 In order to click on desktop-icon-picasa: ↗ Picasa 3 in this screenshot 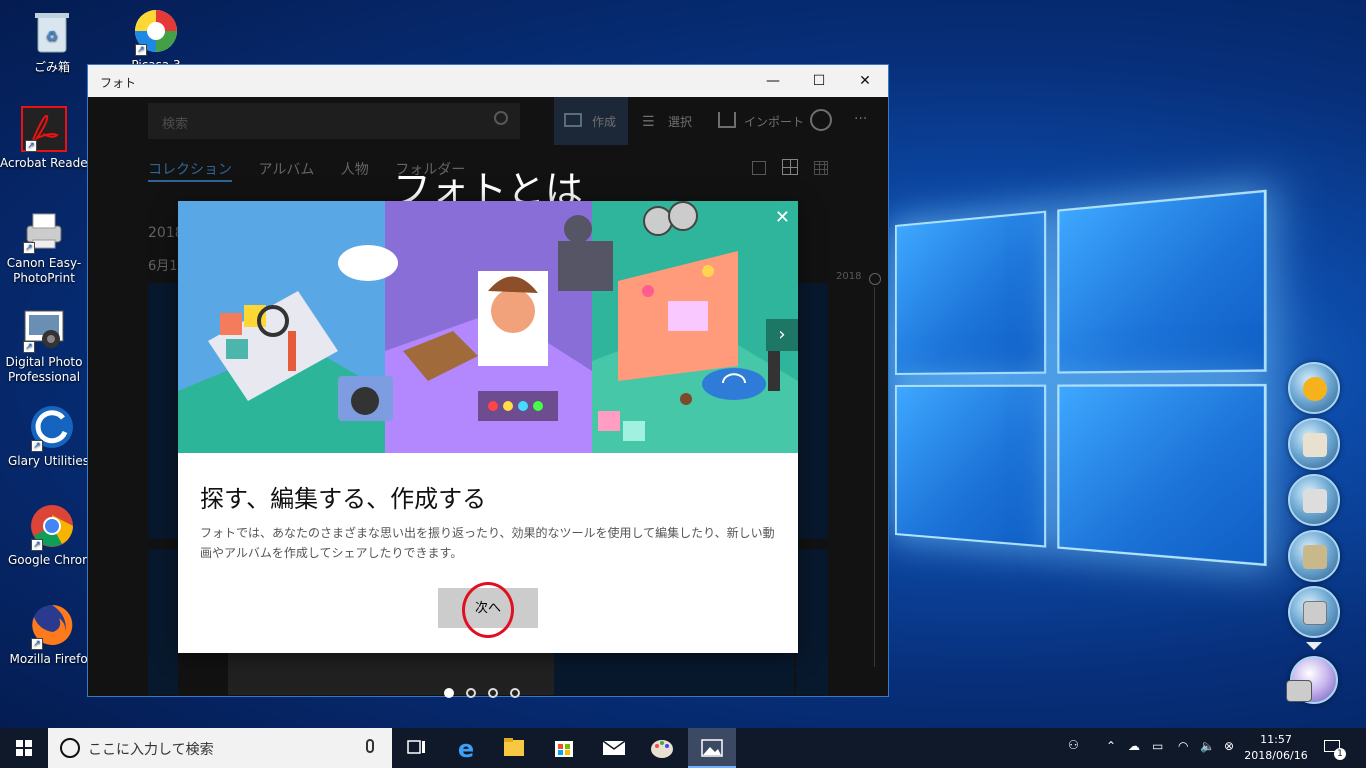, I will do `click(156, 36)`.